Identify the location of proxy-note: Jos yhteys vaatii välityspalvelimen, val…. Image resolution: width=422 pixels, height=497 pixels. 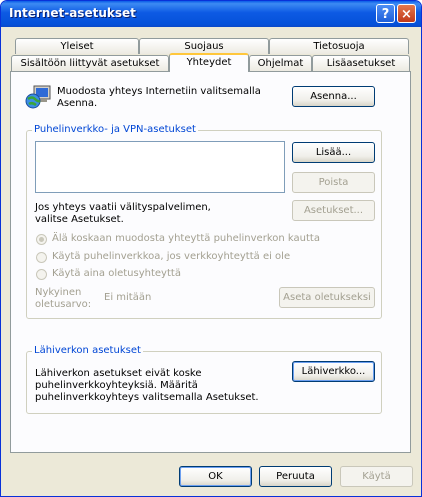
(123, 213).